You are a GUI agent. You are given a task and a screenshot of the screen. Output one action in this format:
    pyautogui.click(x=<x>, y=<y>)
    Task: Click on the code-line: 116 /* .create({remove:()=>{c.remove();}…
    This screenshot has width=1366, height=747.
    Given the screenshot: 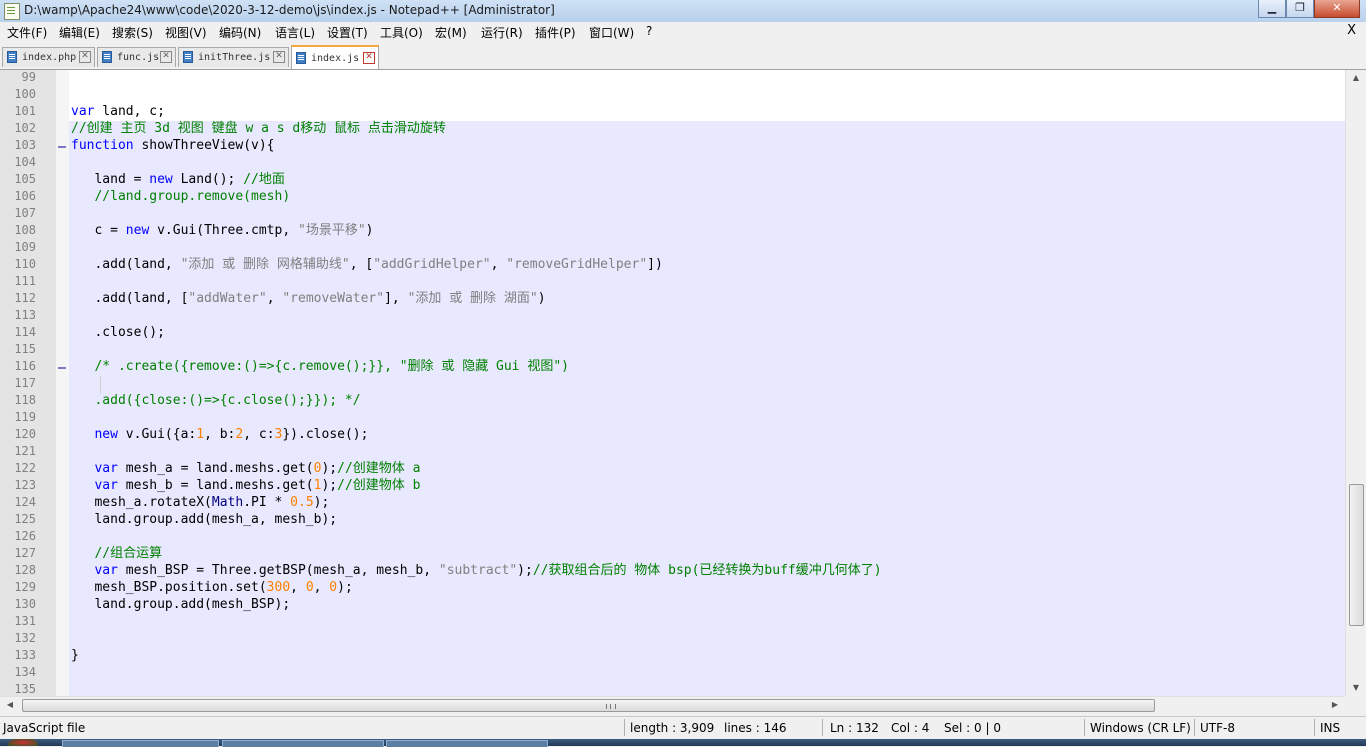 What is the action you would take?
    pyautogui.click(x=672, y=366)
    